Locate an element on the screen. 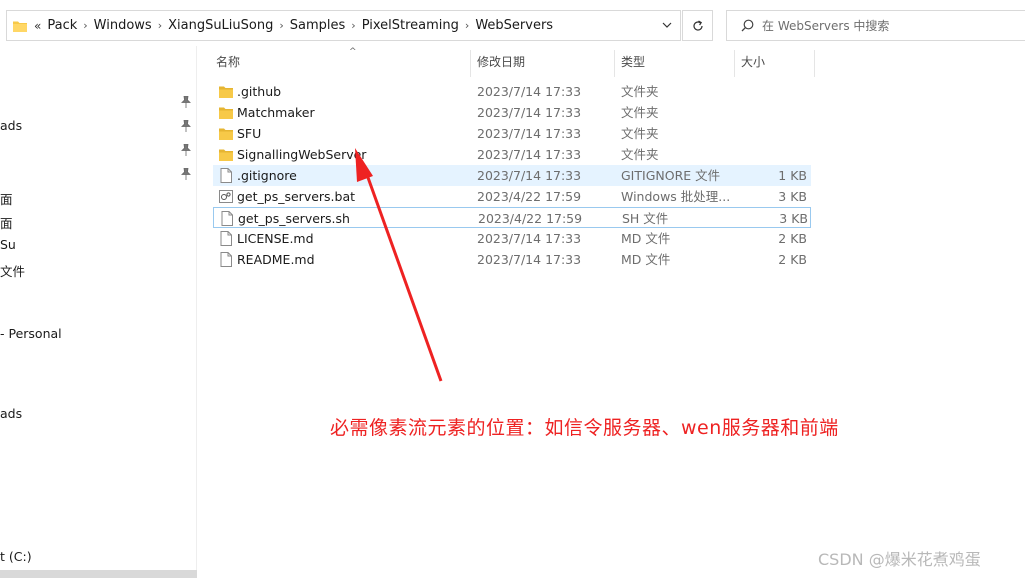 The image size is (1025, 578). batch-file-icon is located at coordinates (226, 196).